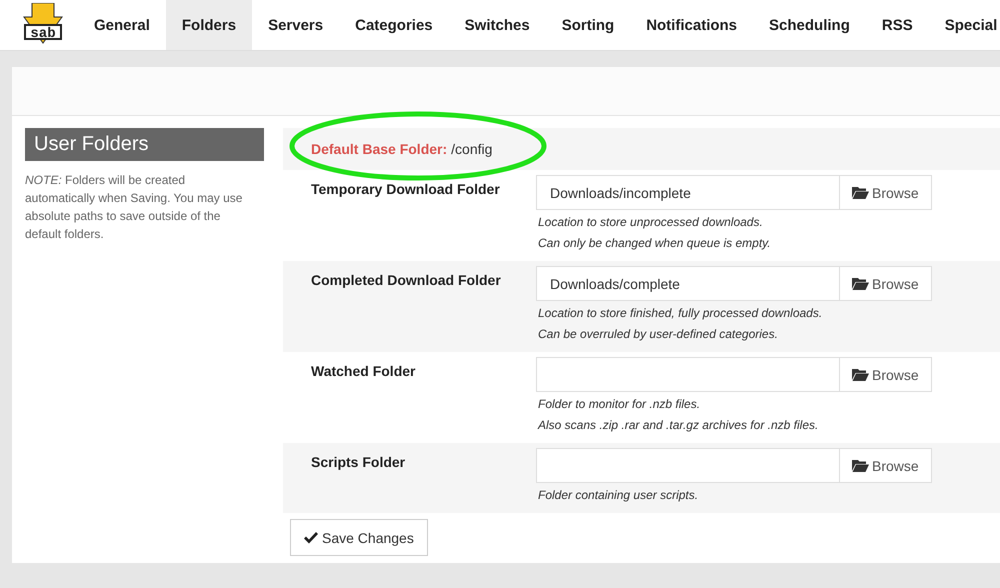 The width and height of the screenshot is (1000, 588). I want to click on save-button: Save Changes, so click(359, 537).